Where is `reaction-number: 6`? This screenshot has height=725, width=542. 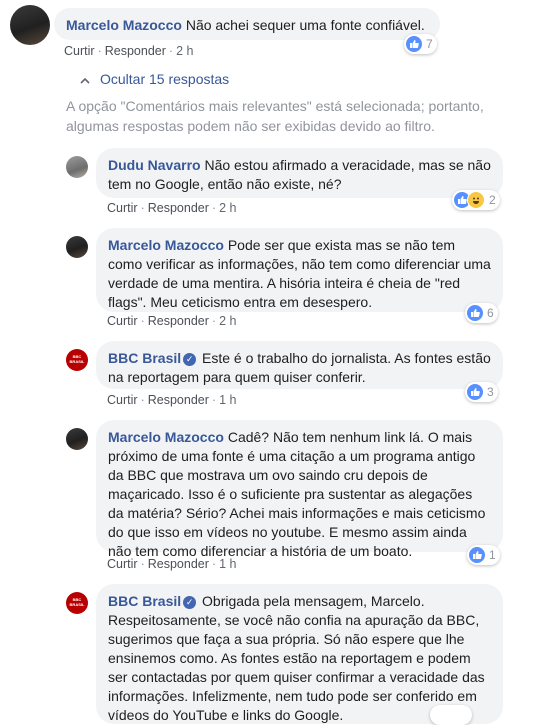 reaction-number: 6 is located at coordinates (490, 313).